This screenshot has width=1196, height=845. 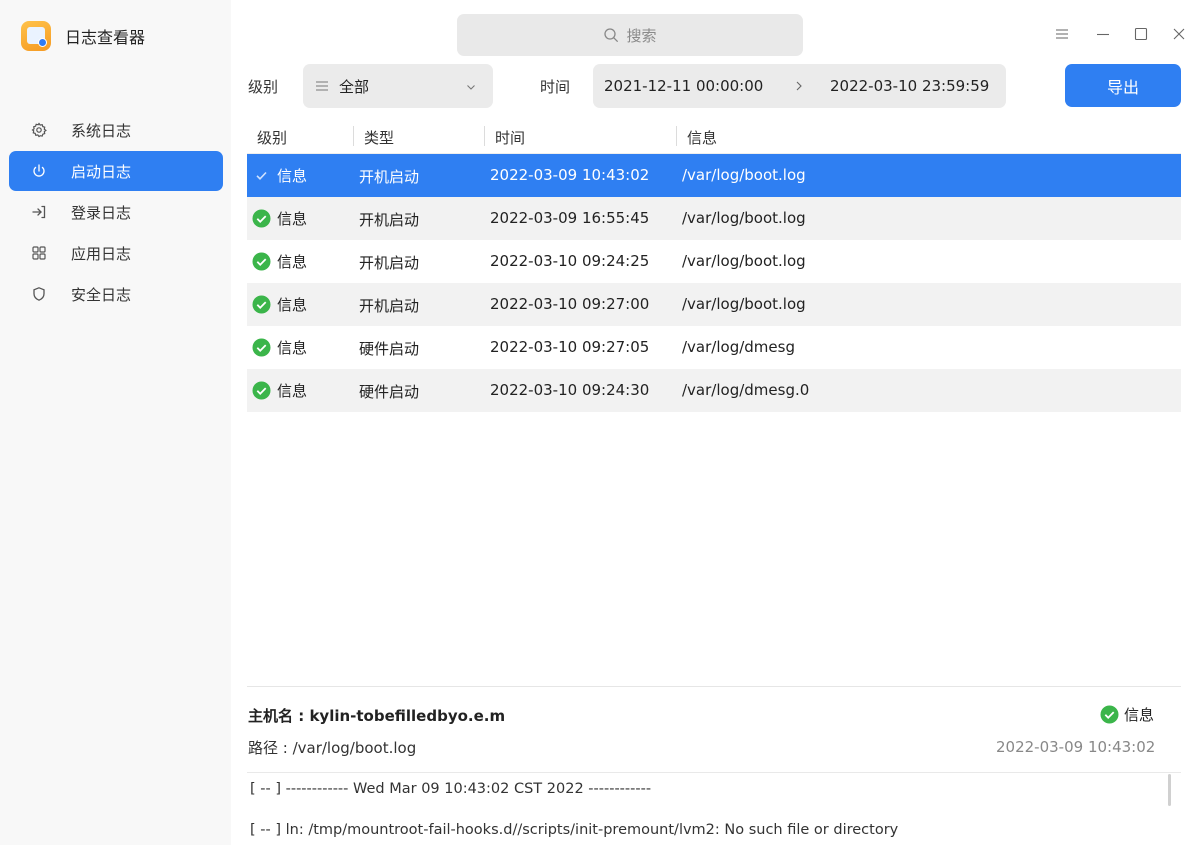 What do you see at coordinates (1076, 747) in the screenshot?
I see `detail-time: 2022-03-09 10:43:02` at bounding box center [1076, 747].